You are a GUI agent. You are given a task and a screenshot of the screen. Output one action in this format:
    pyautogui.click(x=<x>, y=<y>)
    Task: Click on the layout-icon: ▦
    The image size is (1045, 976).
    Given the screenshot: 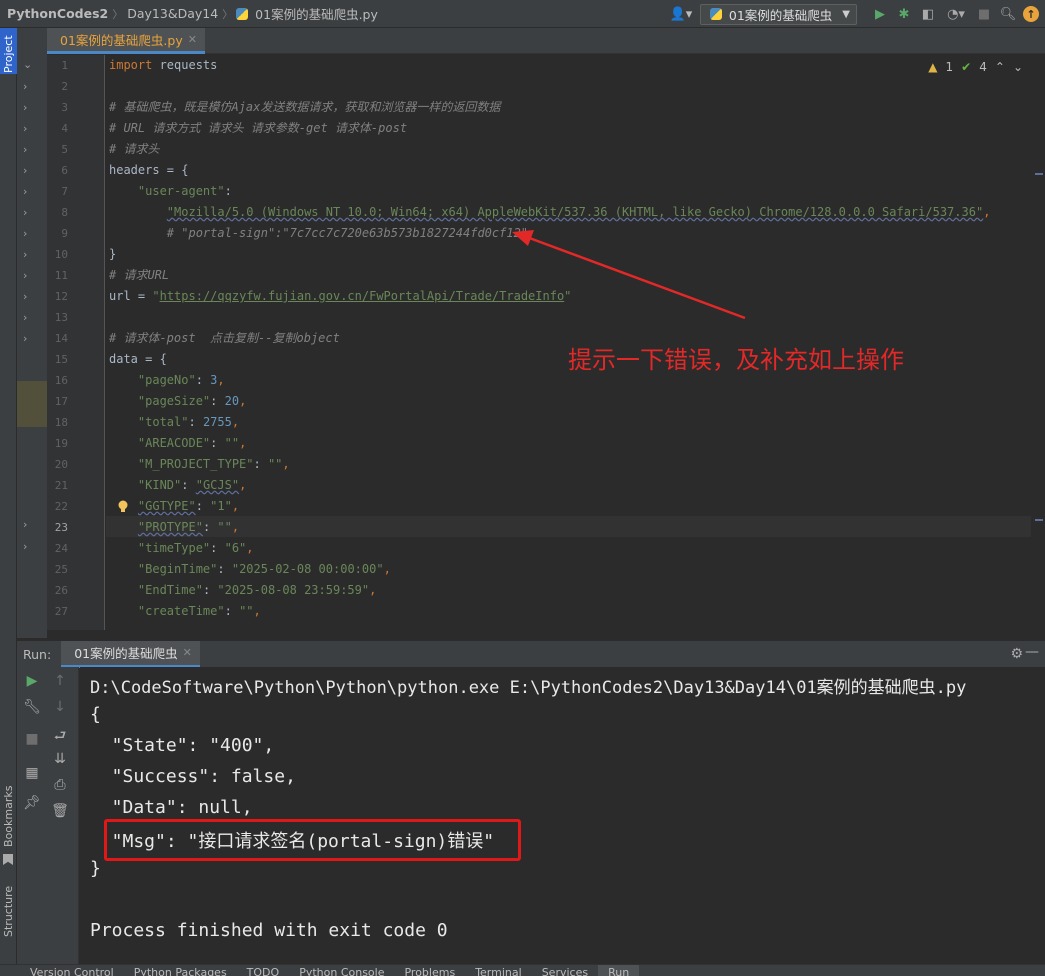 What is the action you would take?
    pyautogui.click(x=32, y=773)
    